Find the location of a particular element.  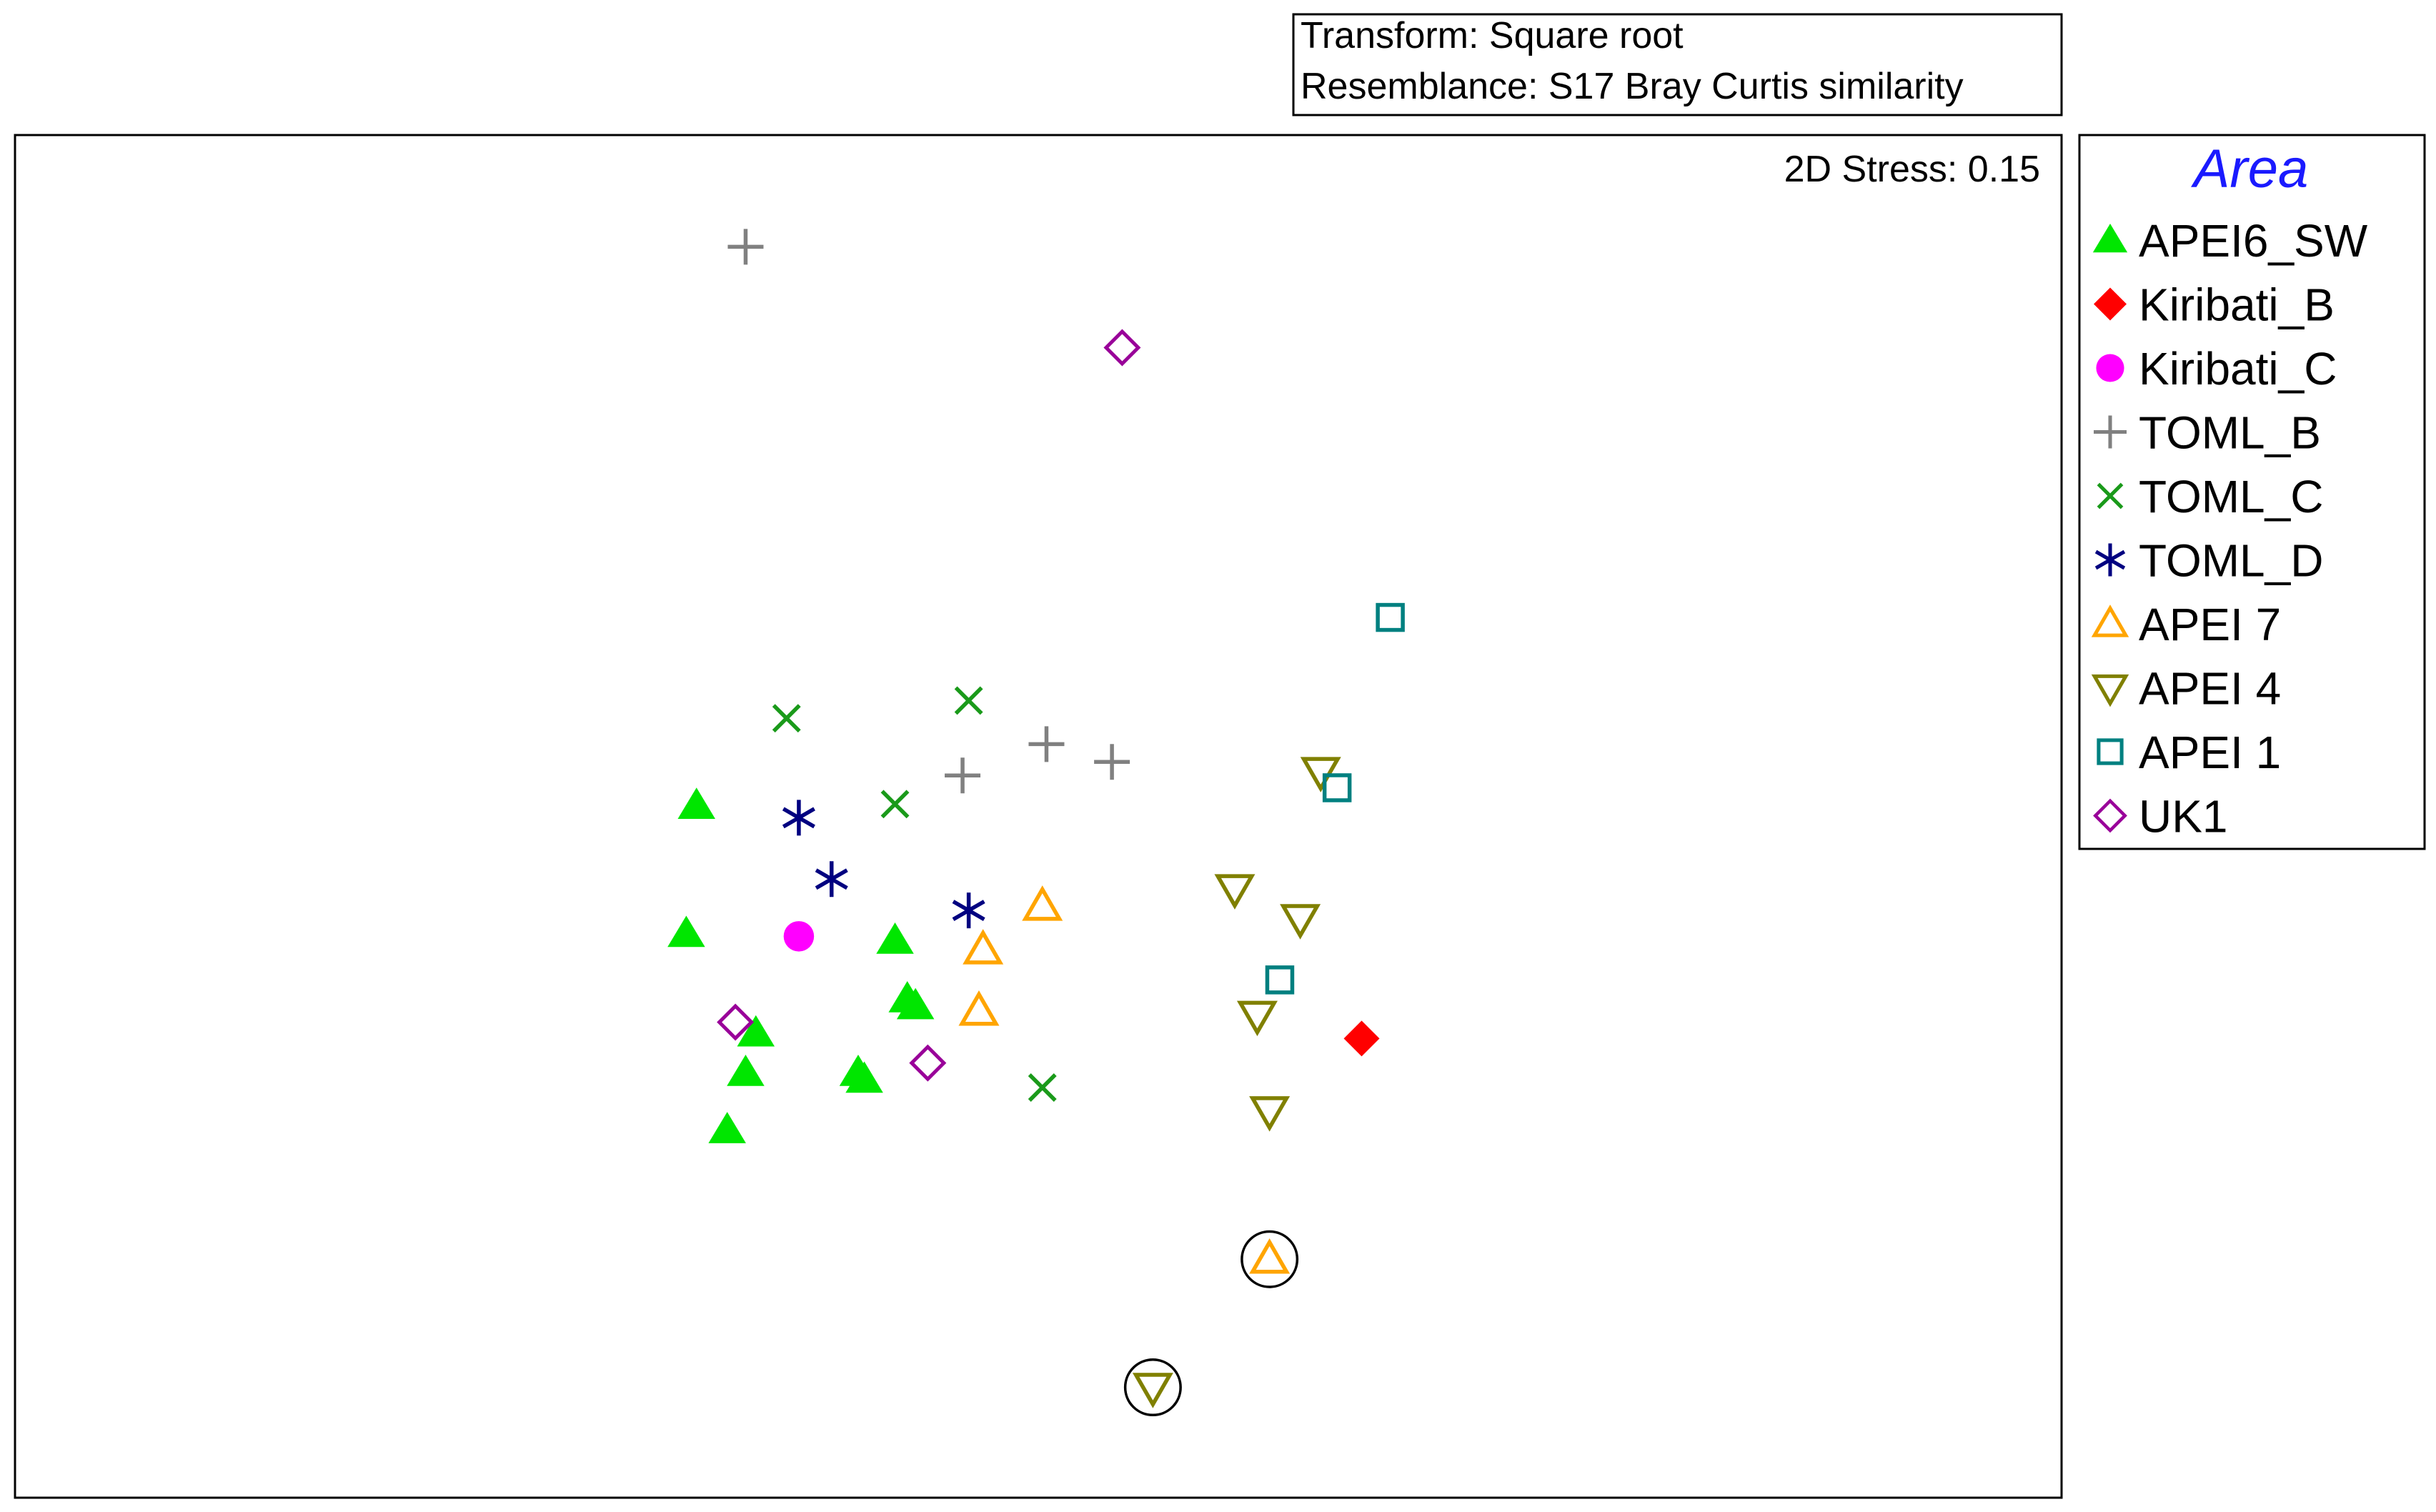

legend-label-apei6-sw: APEI6_SW is located at coordinates (2253, 241).